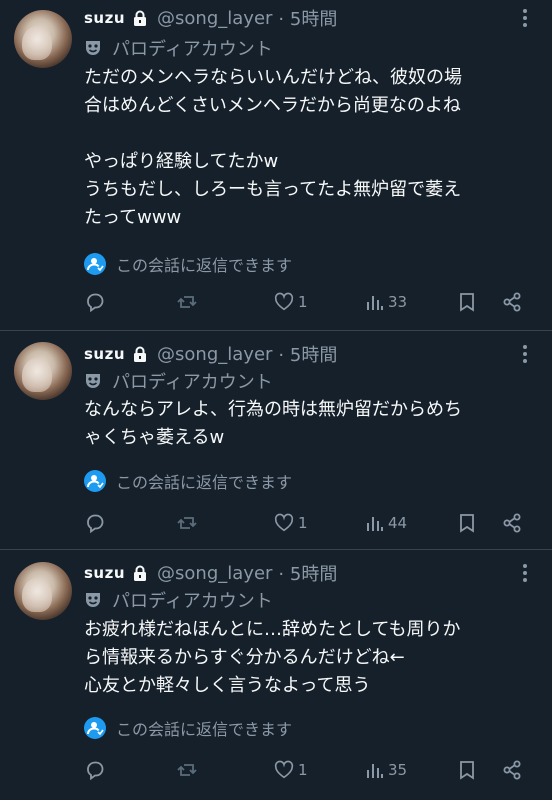 Image resolution: width=552 pixels, height=800 pixels. What do you see at coordinates (386, 523) in the screenshot?
I see `views-button: 44` at bounding box center [386, 523].